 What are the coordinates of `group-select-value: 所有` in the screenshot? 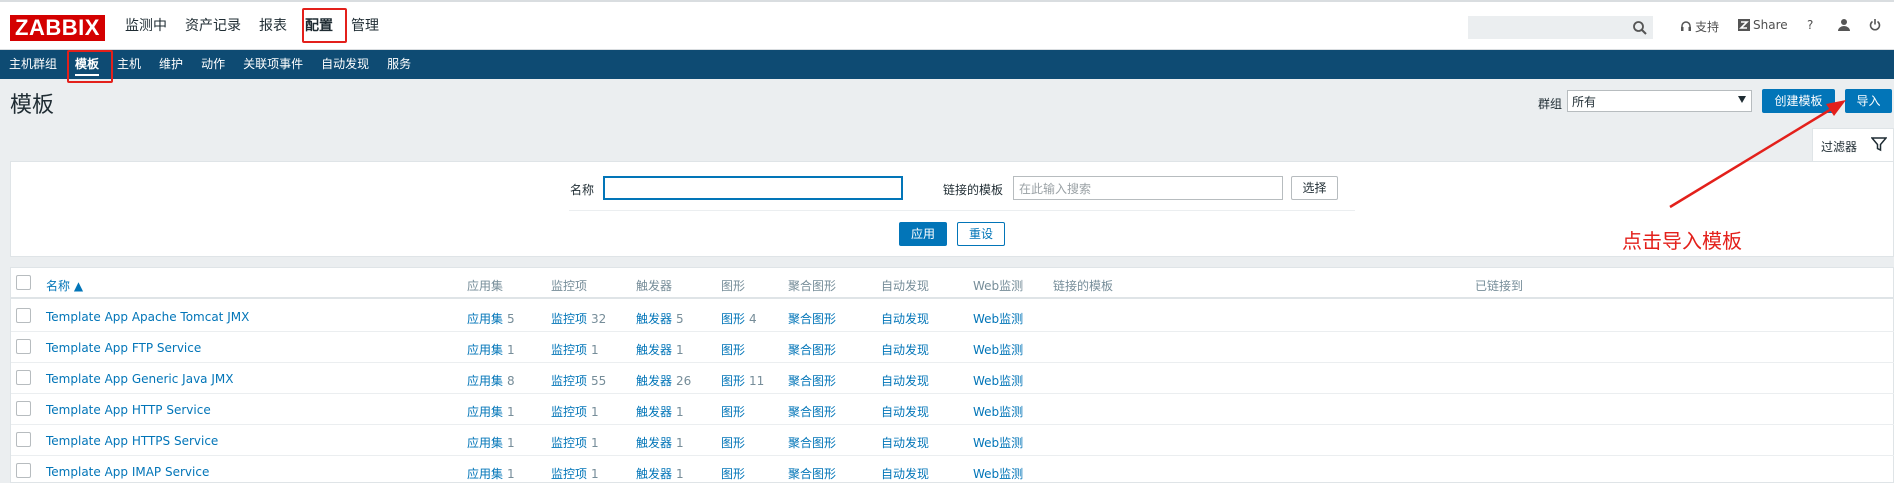 It's located at (1584, 102).